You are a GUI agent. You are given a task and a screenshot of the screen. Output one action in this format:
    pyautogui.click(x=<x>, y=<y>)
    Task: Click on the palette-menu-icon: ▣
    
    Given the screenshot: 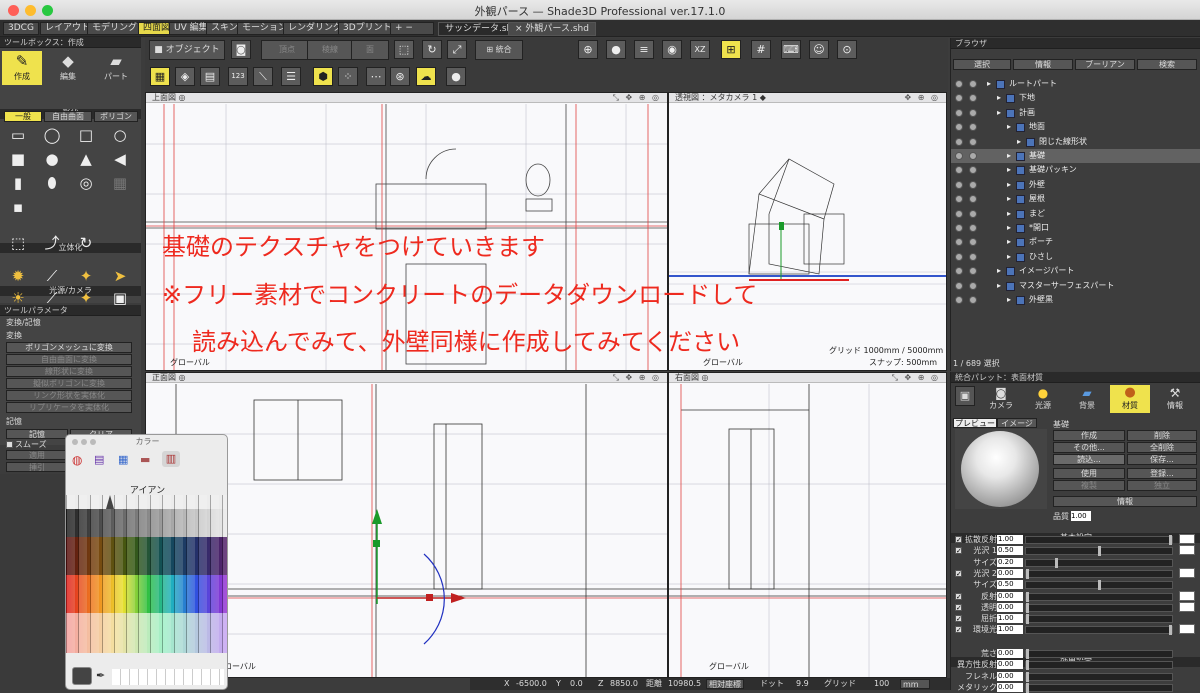 What is the action you would take?
    pyautogui.click(x=965, y=396)
    